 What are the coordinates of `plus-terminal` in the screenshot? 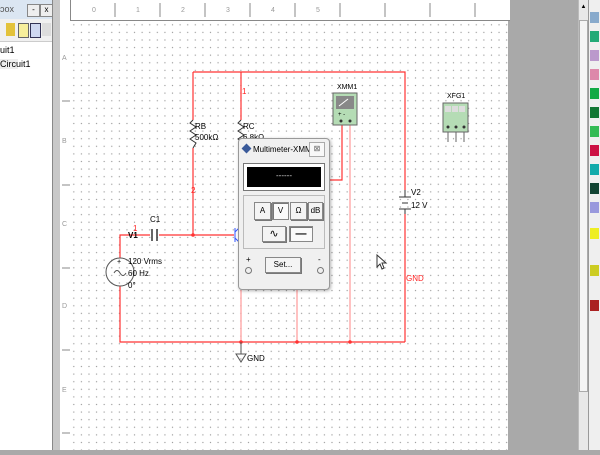 It's located at (248, 270).